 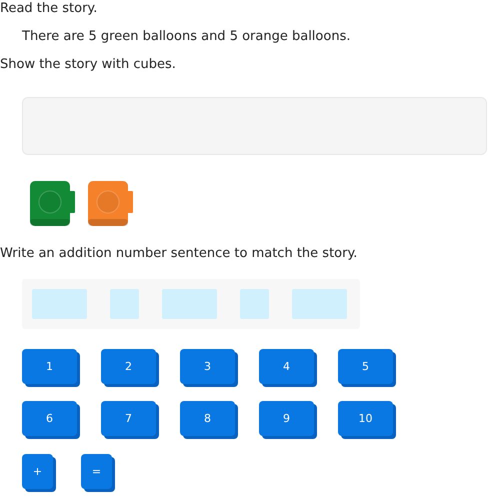 What do you see at coordinates (128, 366) in the screenshot?
I see `number-tile: 2` at bounding box center [128, 366].